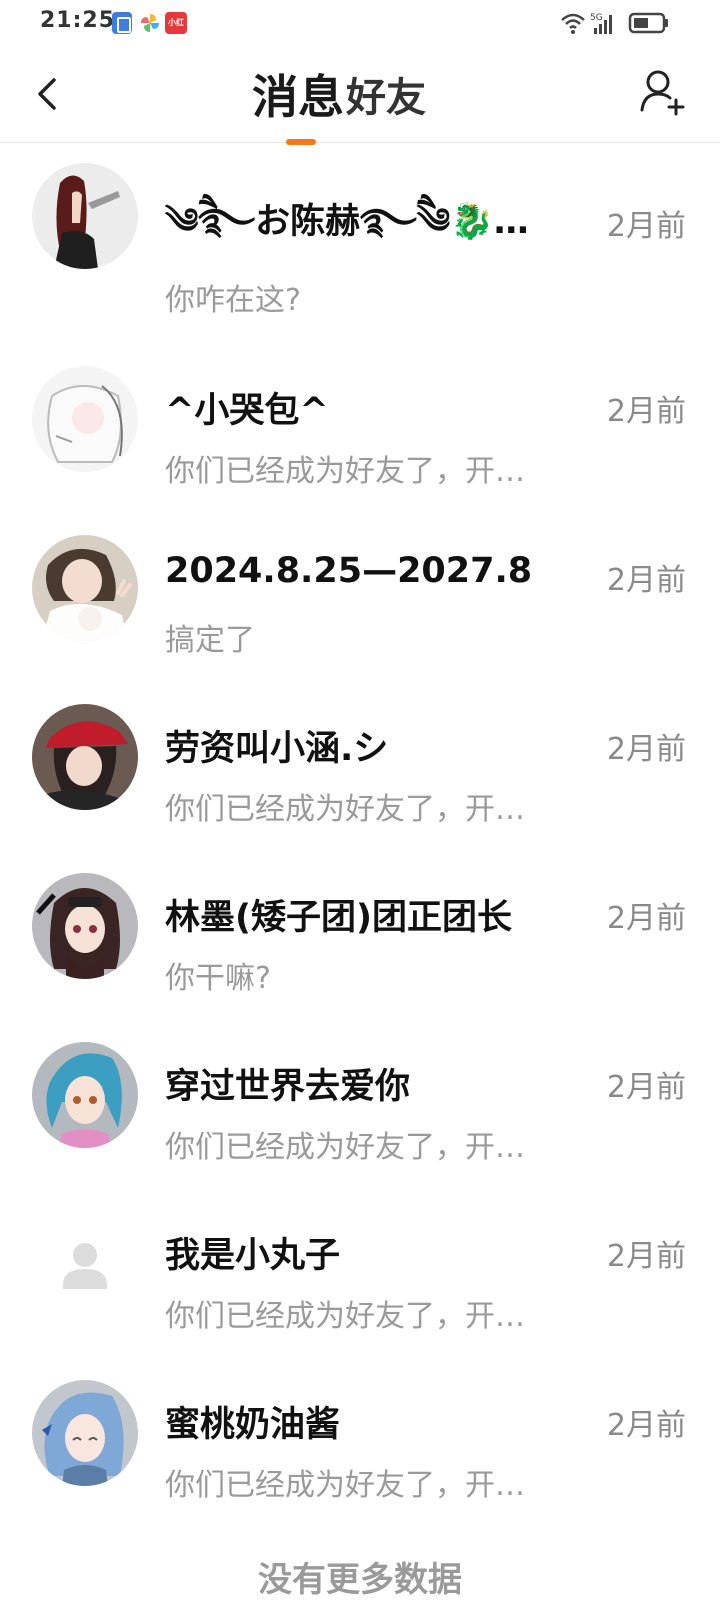  I want to click on avatar-red-cap-icon, so click(85, 757).